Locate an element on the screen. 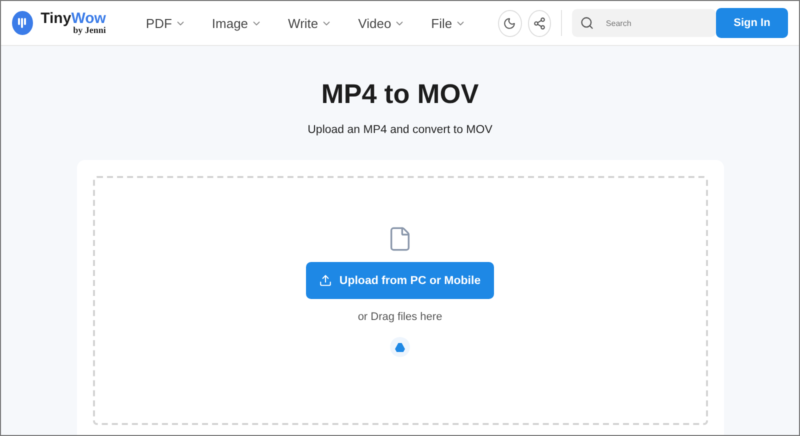  dark-mode-button is located at coordinates (510, 23).